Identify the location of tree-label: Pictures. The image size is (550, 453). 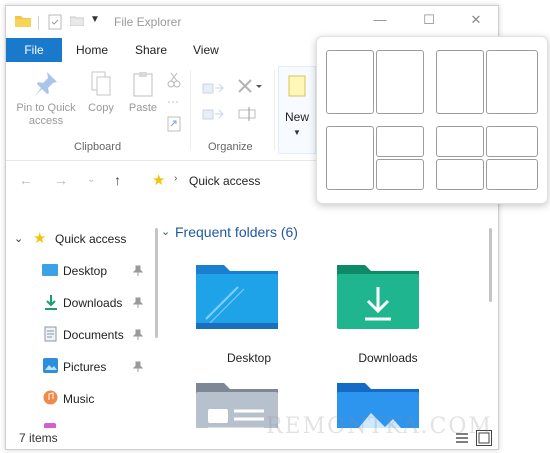
(85, 367).